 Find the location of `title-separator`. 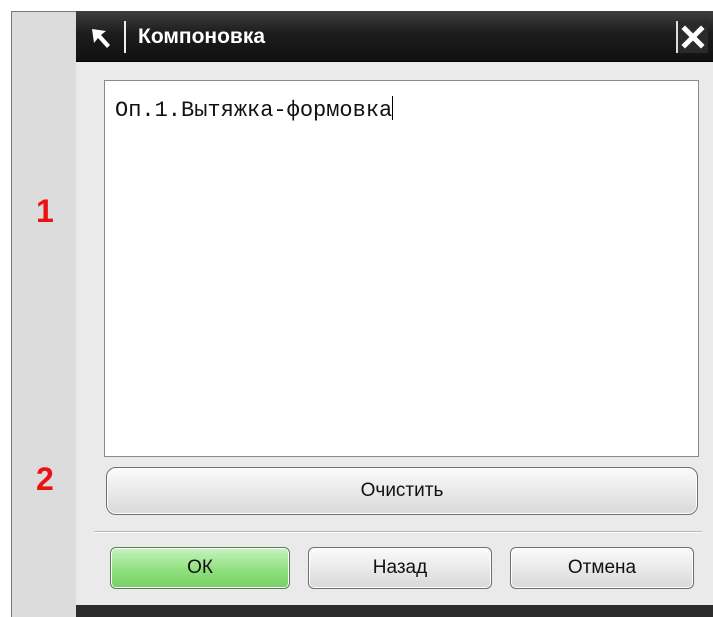

title-separator is located at coordinates (125, 37).